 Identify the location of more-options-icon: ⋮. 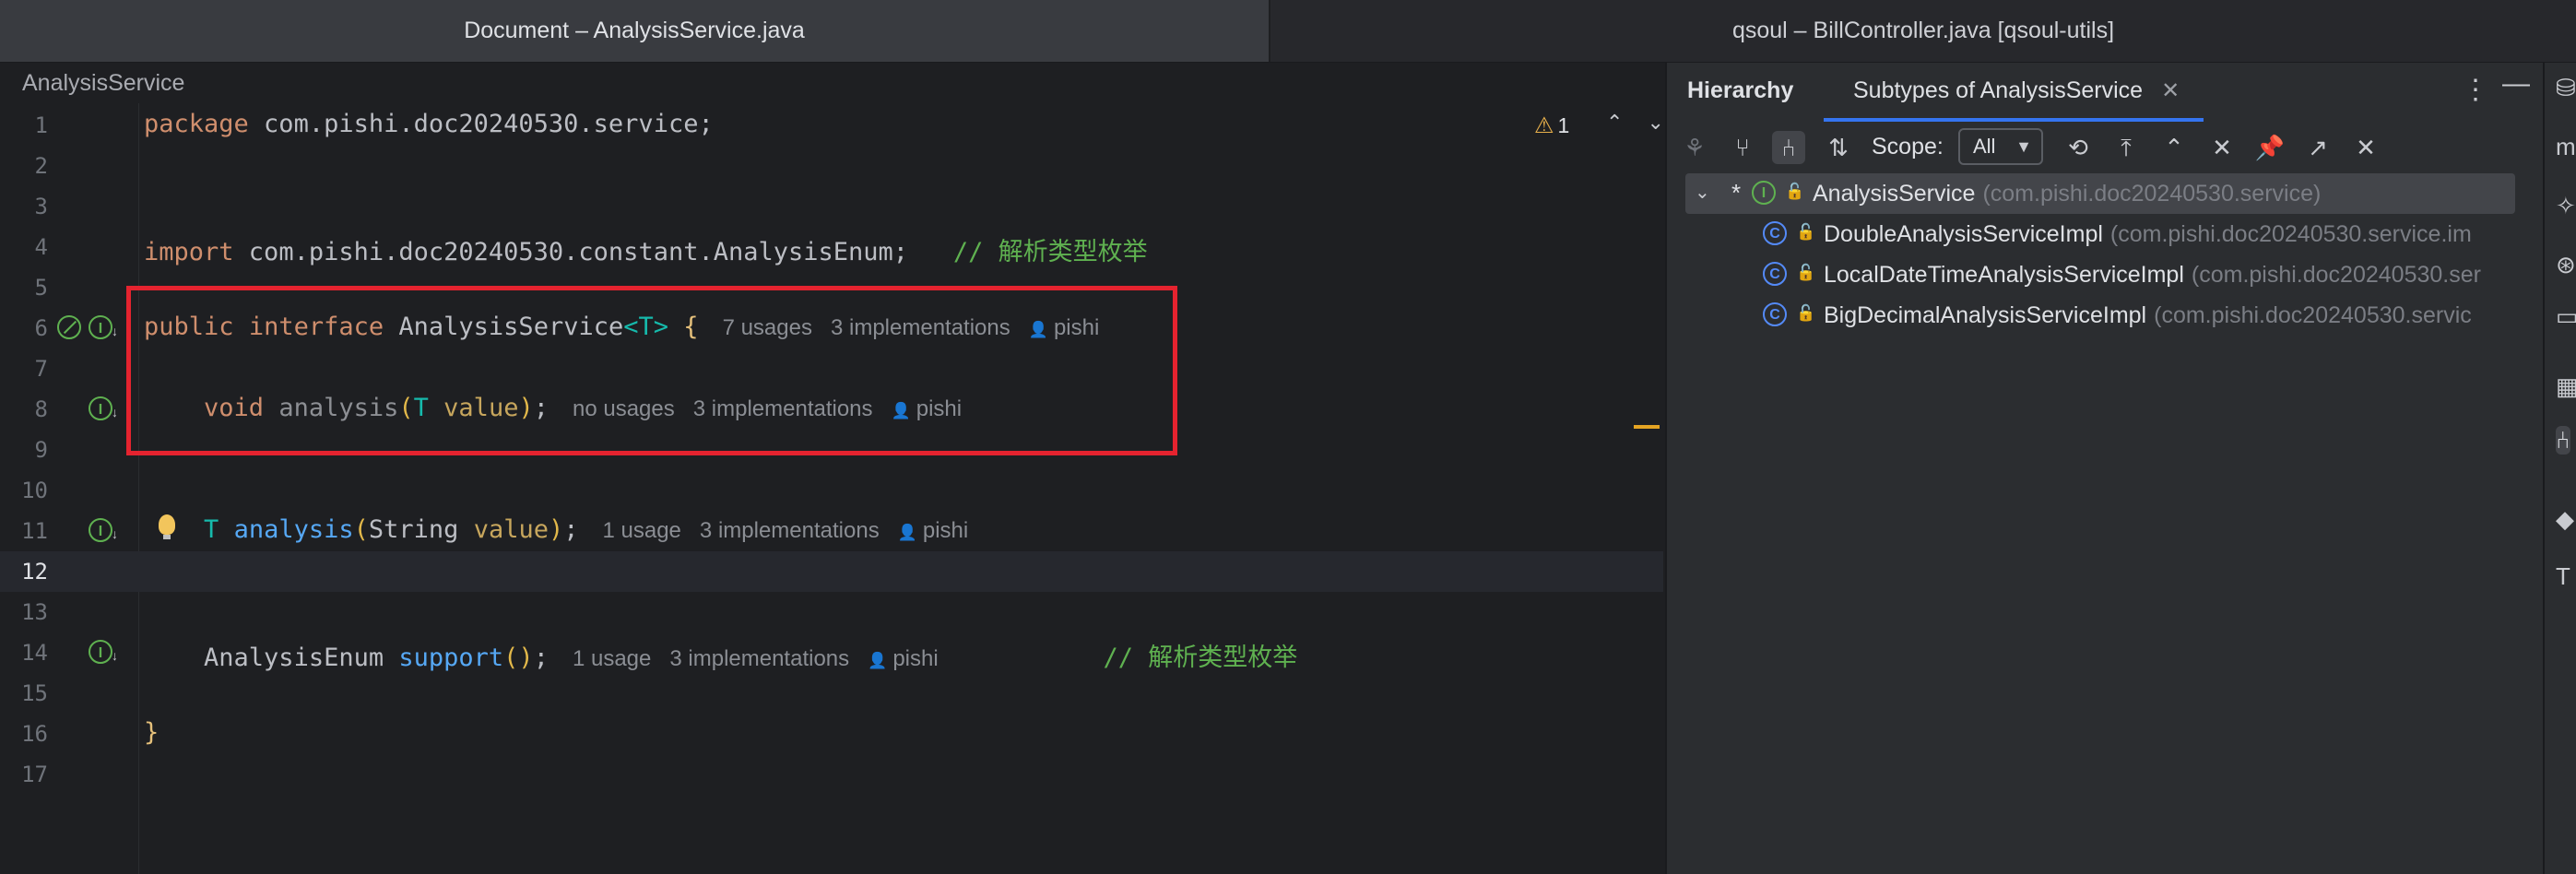
(2475, 90).